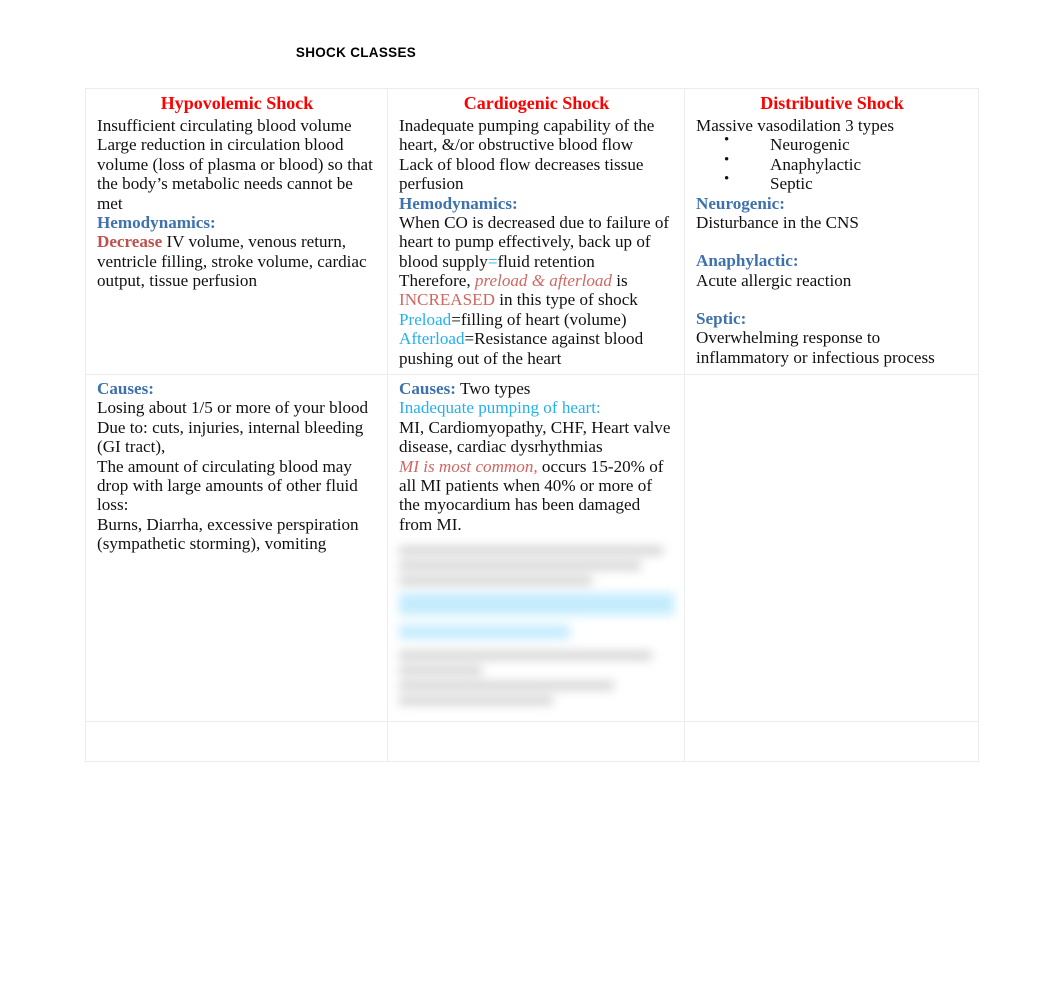  What do you see at coordinates (447, 300) in the screenshot?
I see `cardiogenic-increased-keyword: INCREASED` at bounding box center [447, 300].